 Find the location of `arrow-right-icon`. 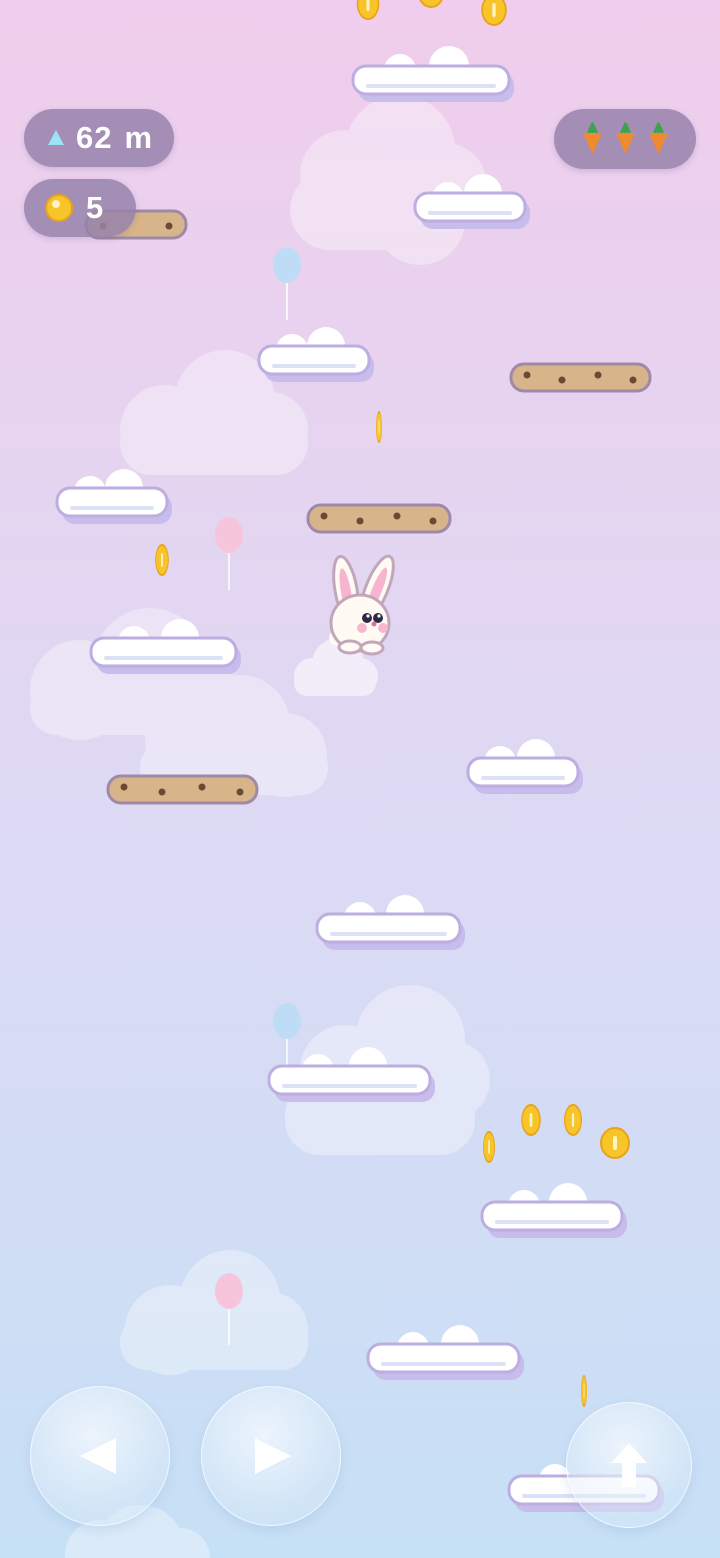

arrow-right-icon is located at coordinates (273, 1456).